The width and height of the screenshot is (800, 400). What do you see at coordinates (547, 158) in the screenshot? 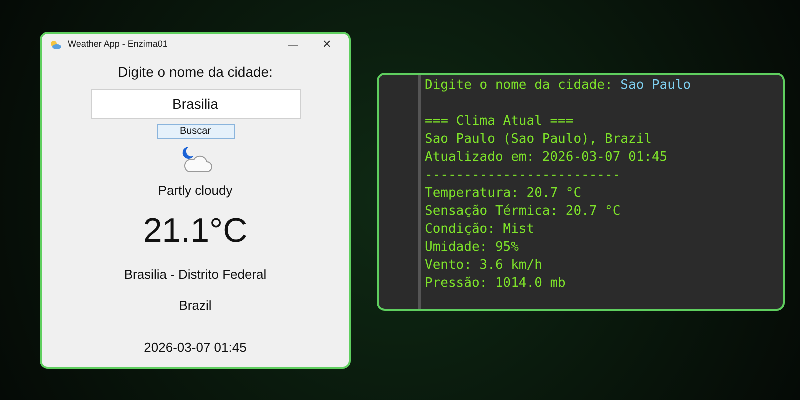
I see `console-output-line: Atualizado em: 2026-03-07 01:45` at bounding box center [547, 158].